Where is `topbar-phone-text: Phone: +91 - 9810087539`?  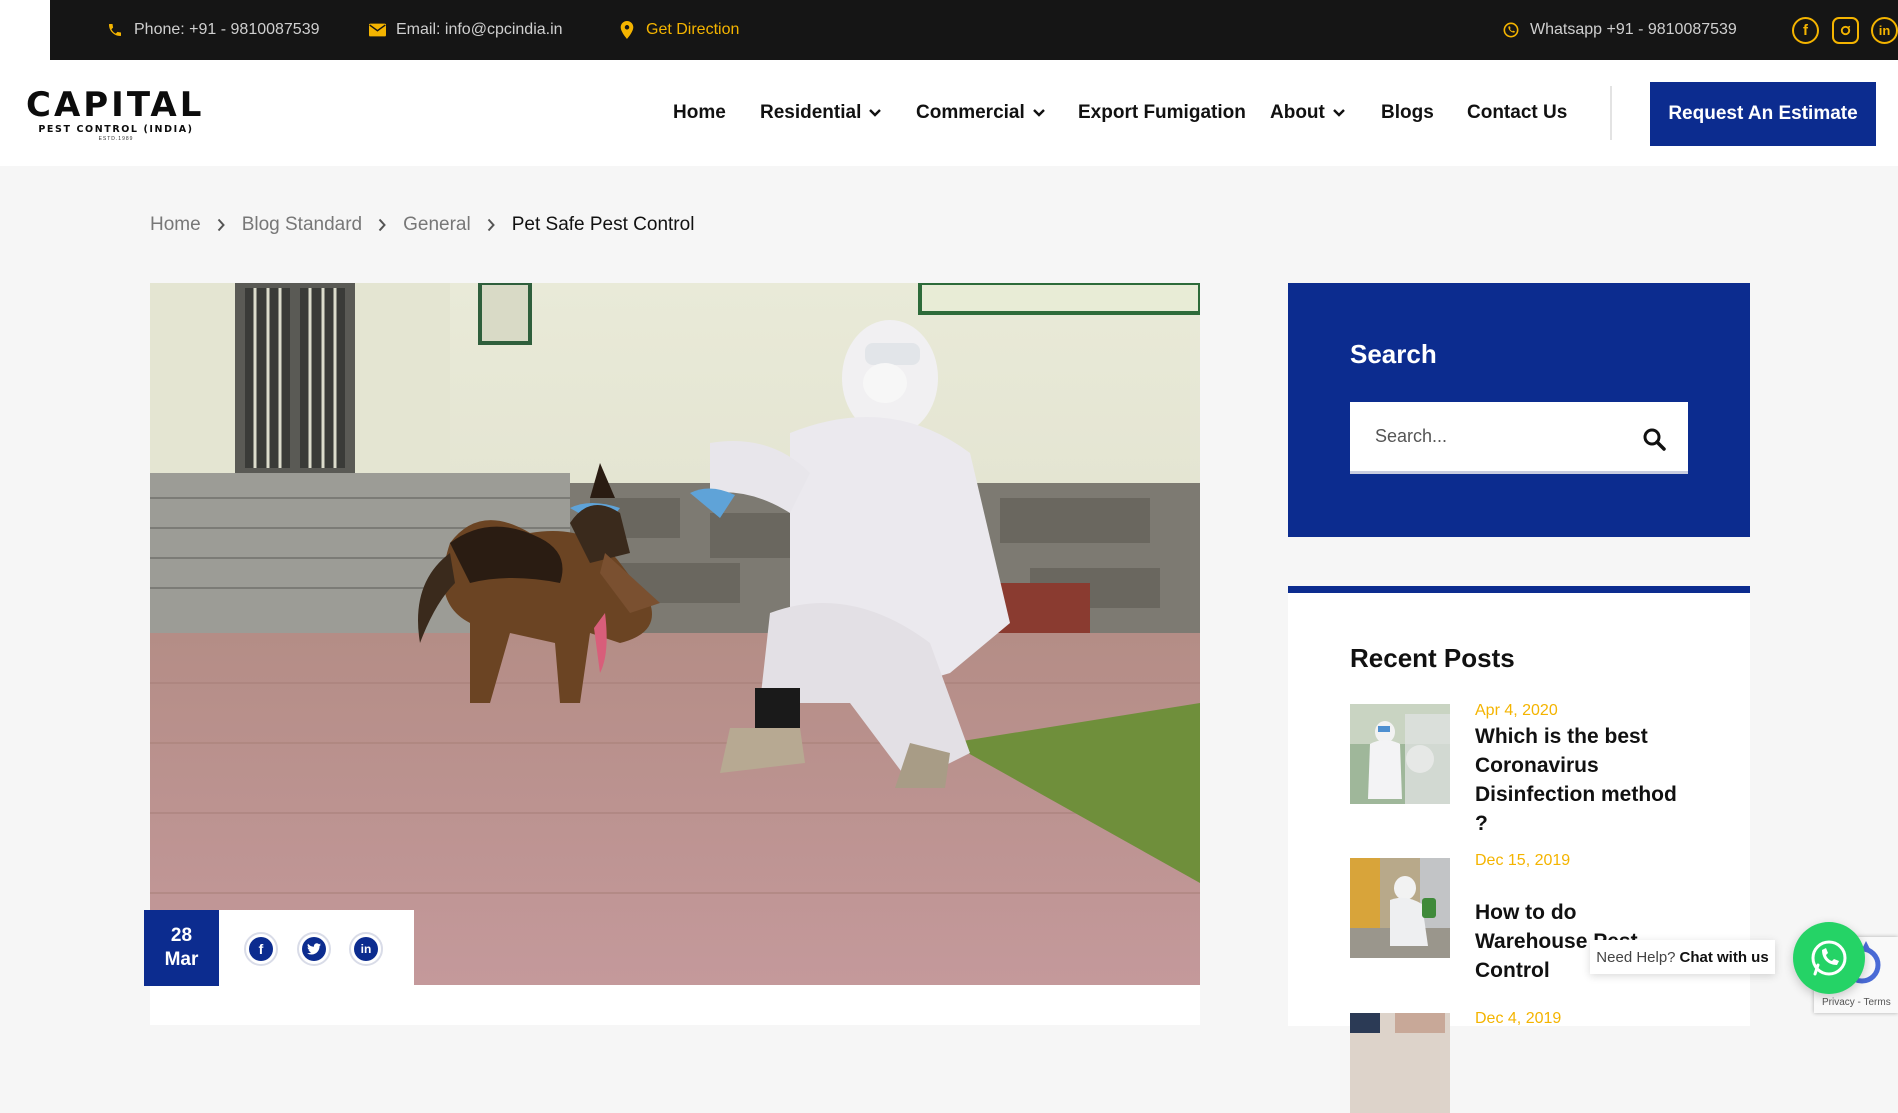 topbar-phone-text: Phone: +91 - 9810087539 is located at coordinates (227, 29).